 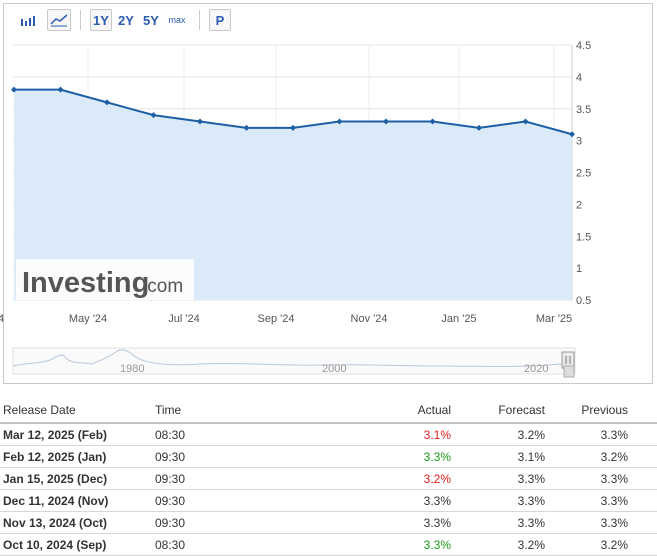 What do you see at coordinates (276, 319) in the screenshot?
I see `x-tick-label: Sep '24` at bounding box center [276, 319].